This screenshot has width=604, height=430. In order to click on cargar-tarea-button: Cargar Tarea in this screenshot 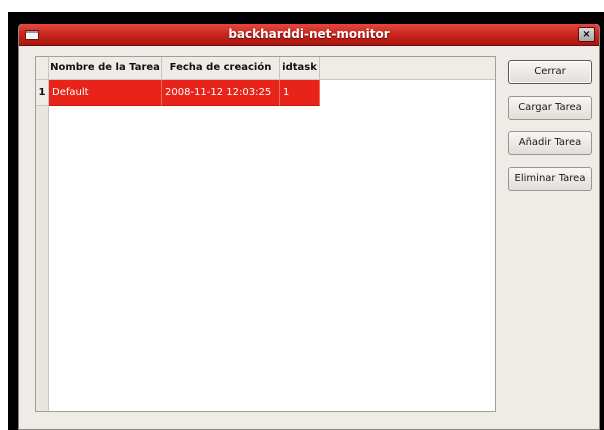, I will do `click(550, 108)`.